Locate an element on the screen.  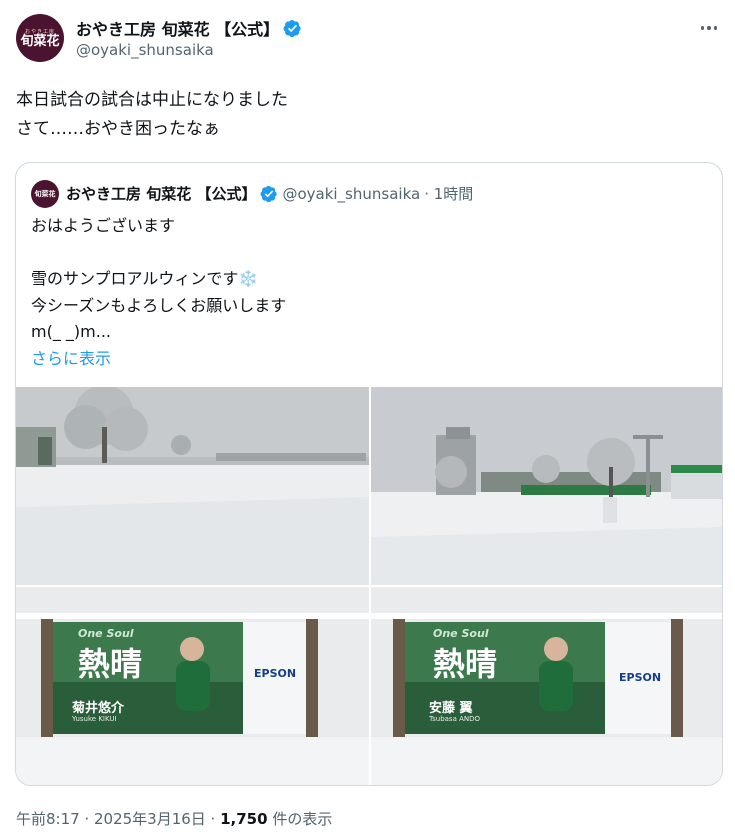
quoted-header: おやき工房 旬菜花 【公式】 @oyaki_shunsaika · 1時間 is located at coordinates (269, 193).